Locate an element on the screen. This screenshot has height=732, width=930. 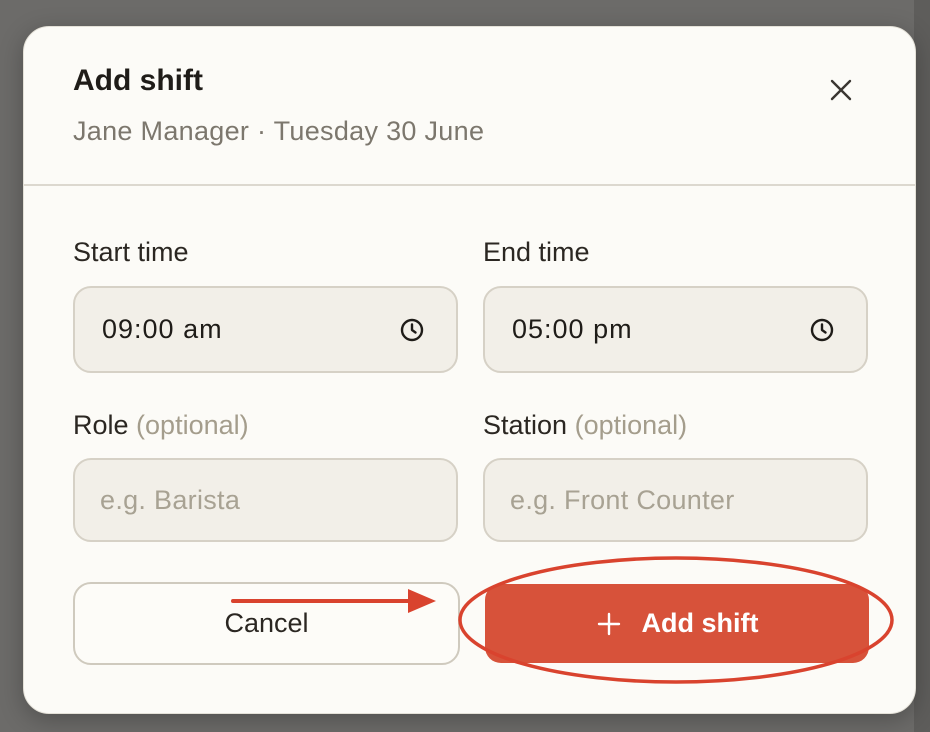
cancel-label: Cancel is located at coordinates (266, 623).